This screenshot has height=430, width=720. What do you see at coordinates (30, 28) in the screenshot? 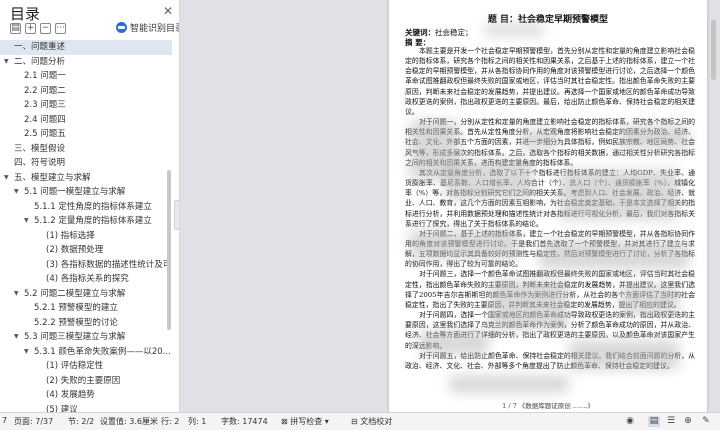
I see `plus-icon: +` at bounding box center [30, 28].